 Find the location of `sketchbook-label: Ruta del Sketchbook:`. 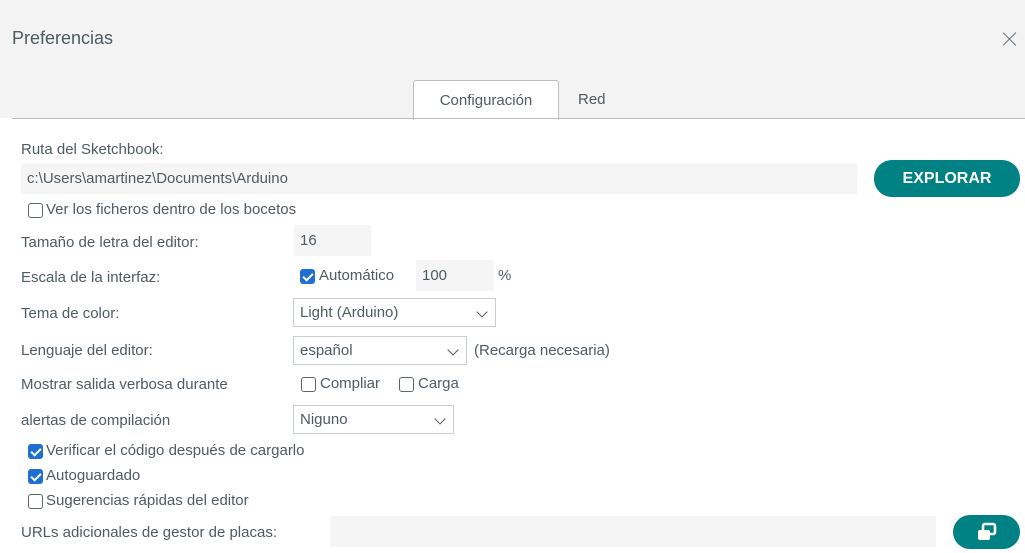

sketchbook-label: Ruta del Sketchbook: is located at coordinates (92, 149).